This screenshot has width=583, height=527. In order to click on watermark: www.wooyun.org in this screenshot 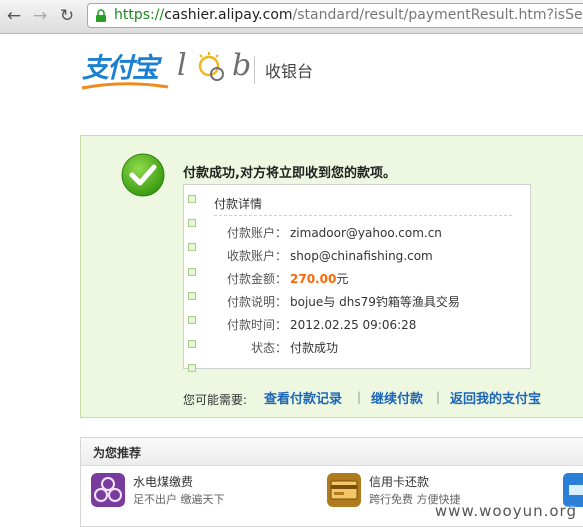, I will do `click(505, 511)`.